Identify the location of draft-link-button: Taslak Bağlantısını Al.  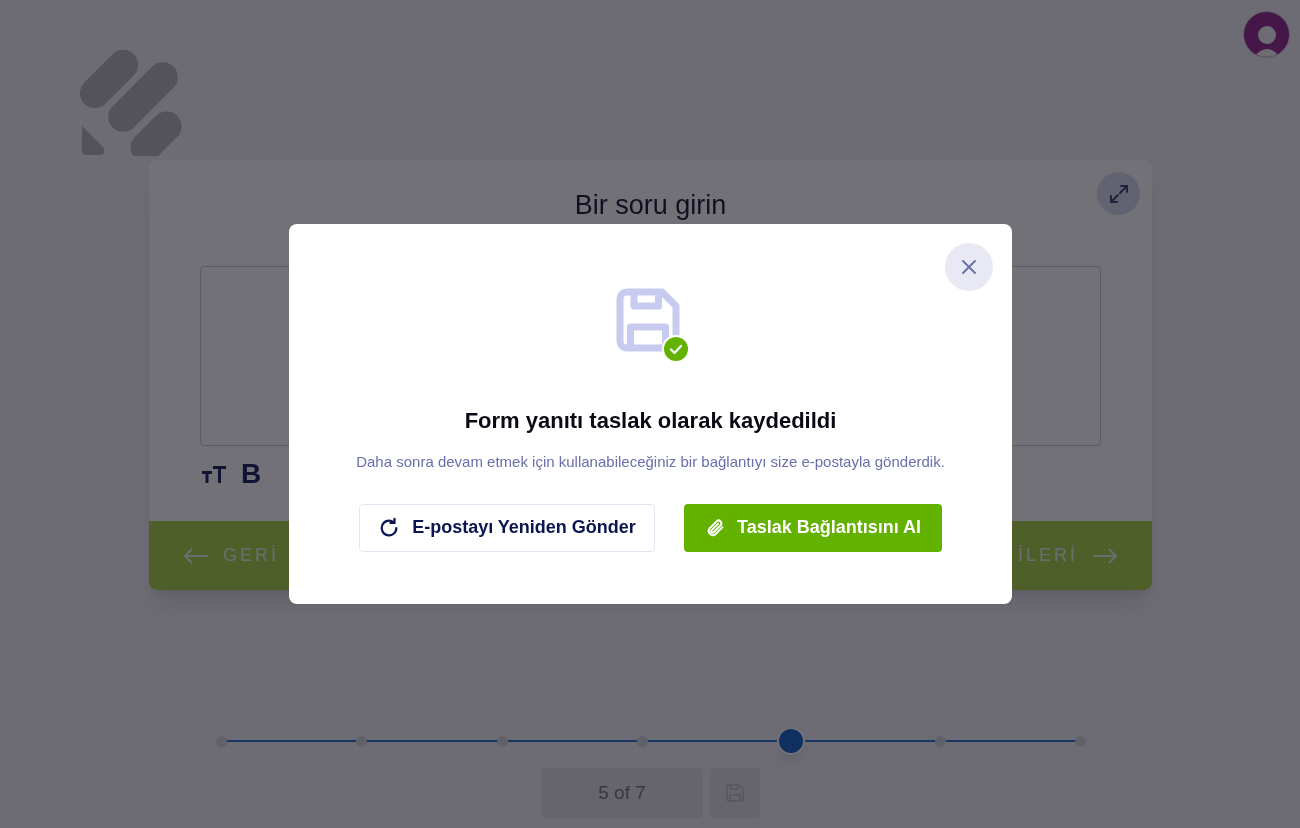
(813, 527).